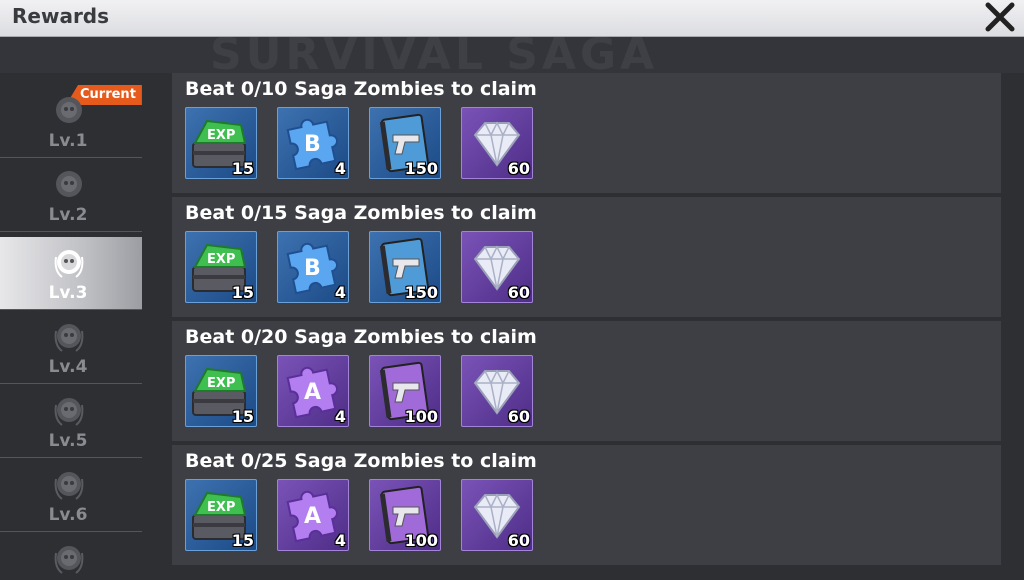 This screenshot has height=580, width=1024. Describe the element at coordinates (68, 141) in the screenshot. I see `level-label: Lv.1` at that location.